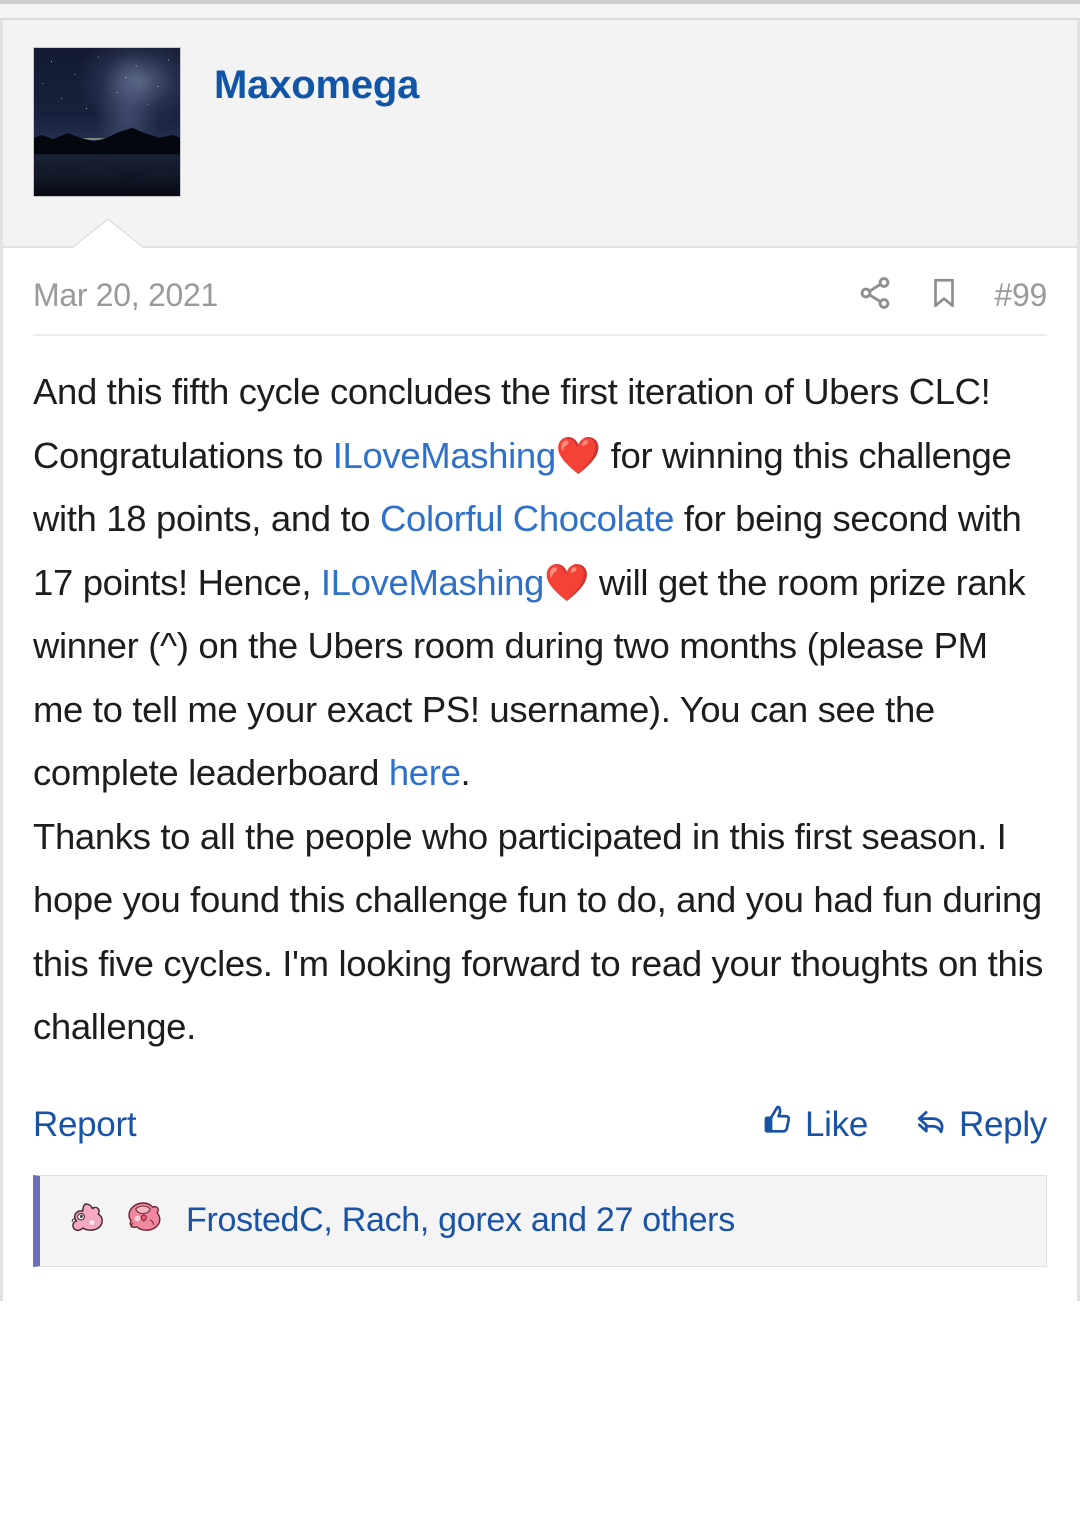  Describe the element at coordinates (444, 455) in the screenshot. I see `user-link-ilovemashing-1: ILoveMashing` at that location.